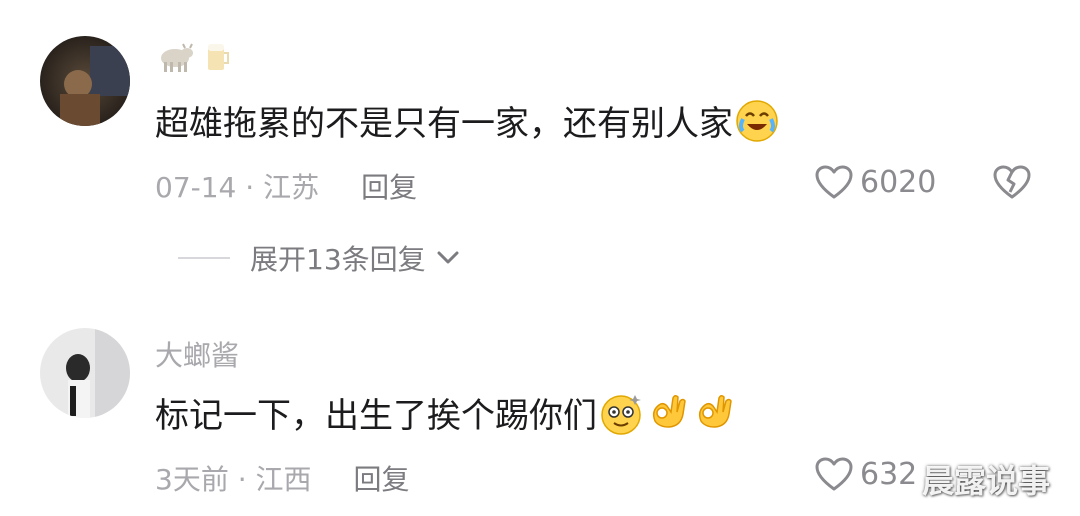 Image resolution: width=1080 pixels, height=516 pixels. Describe the element at coordinates (197, 354) in the screenshot. I see `comment-author: 大螂酱` at that location.